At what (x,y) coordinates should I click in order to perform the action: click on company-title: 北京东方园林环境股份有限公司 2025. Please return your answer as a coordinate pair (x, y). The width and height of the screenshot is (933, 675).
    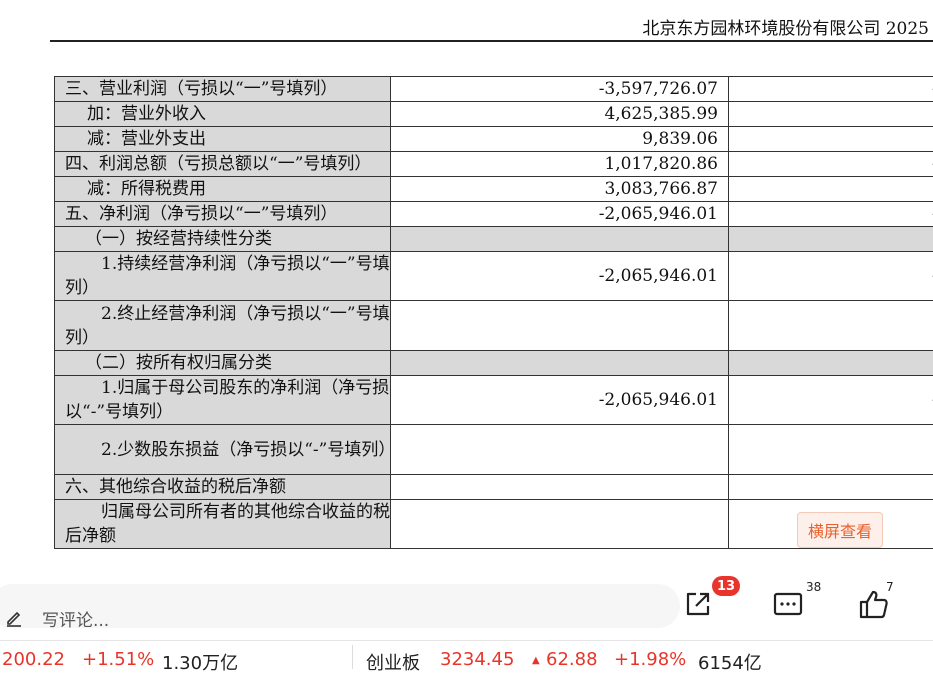
    Looking at the image, I should click on (785, 26).